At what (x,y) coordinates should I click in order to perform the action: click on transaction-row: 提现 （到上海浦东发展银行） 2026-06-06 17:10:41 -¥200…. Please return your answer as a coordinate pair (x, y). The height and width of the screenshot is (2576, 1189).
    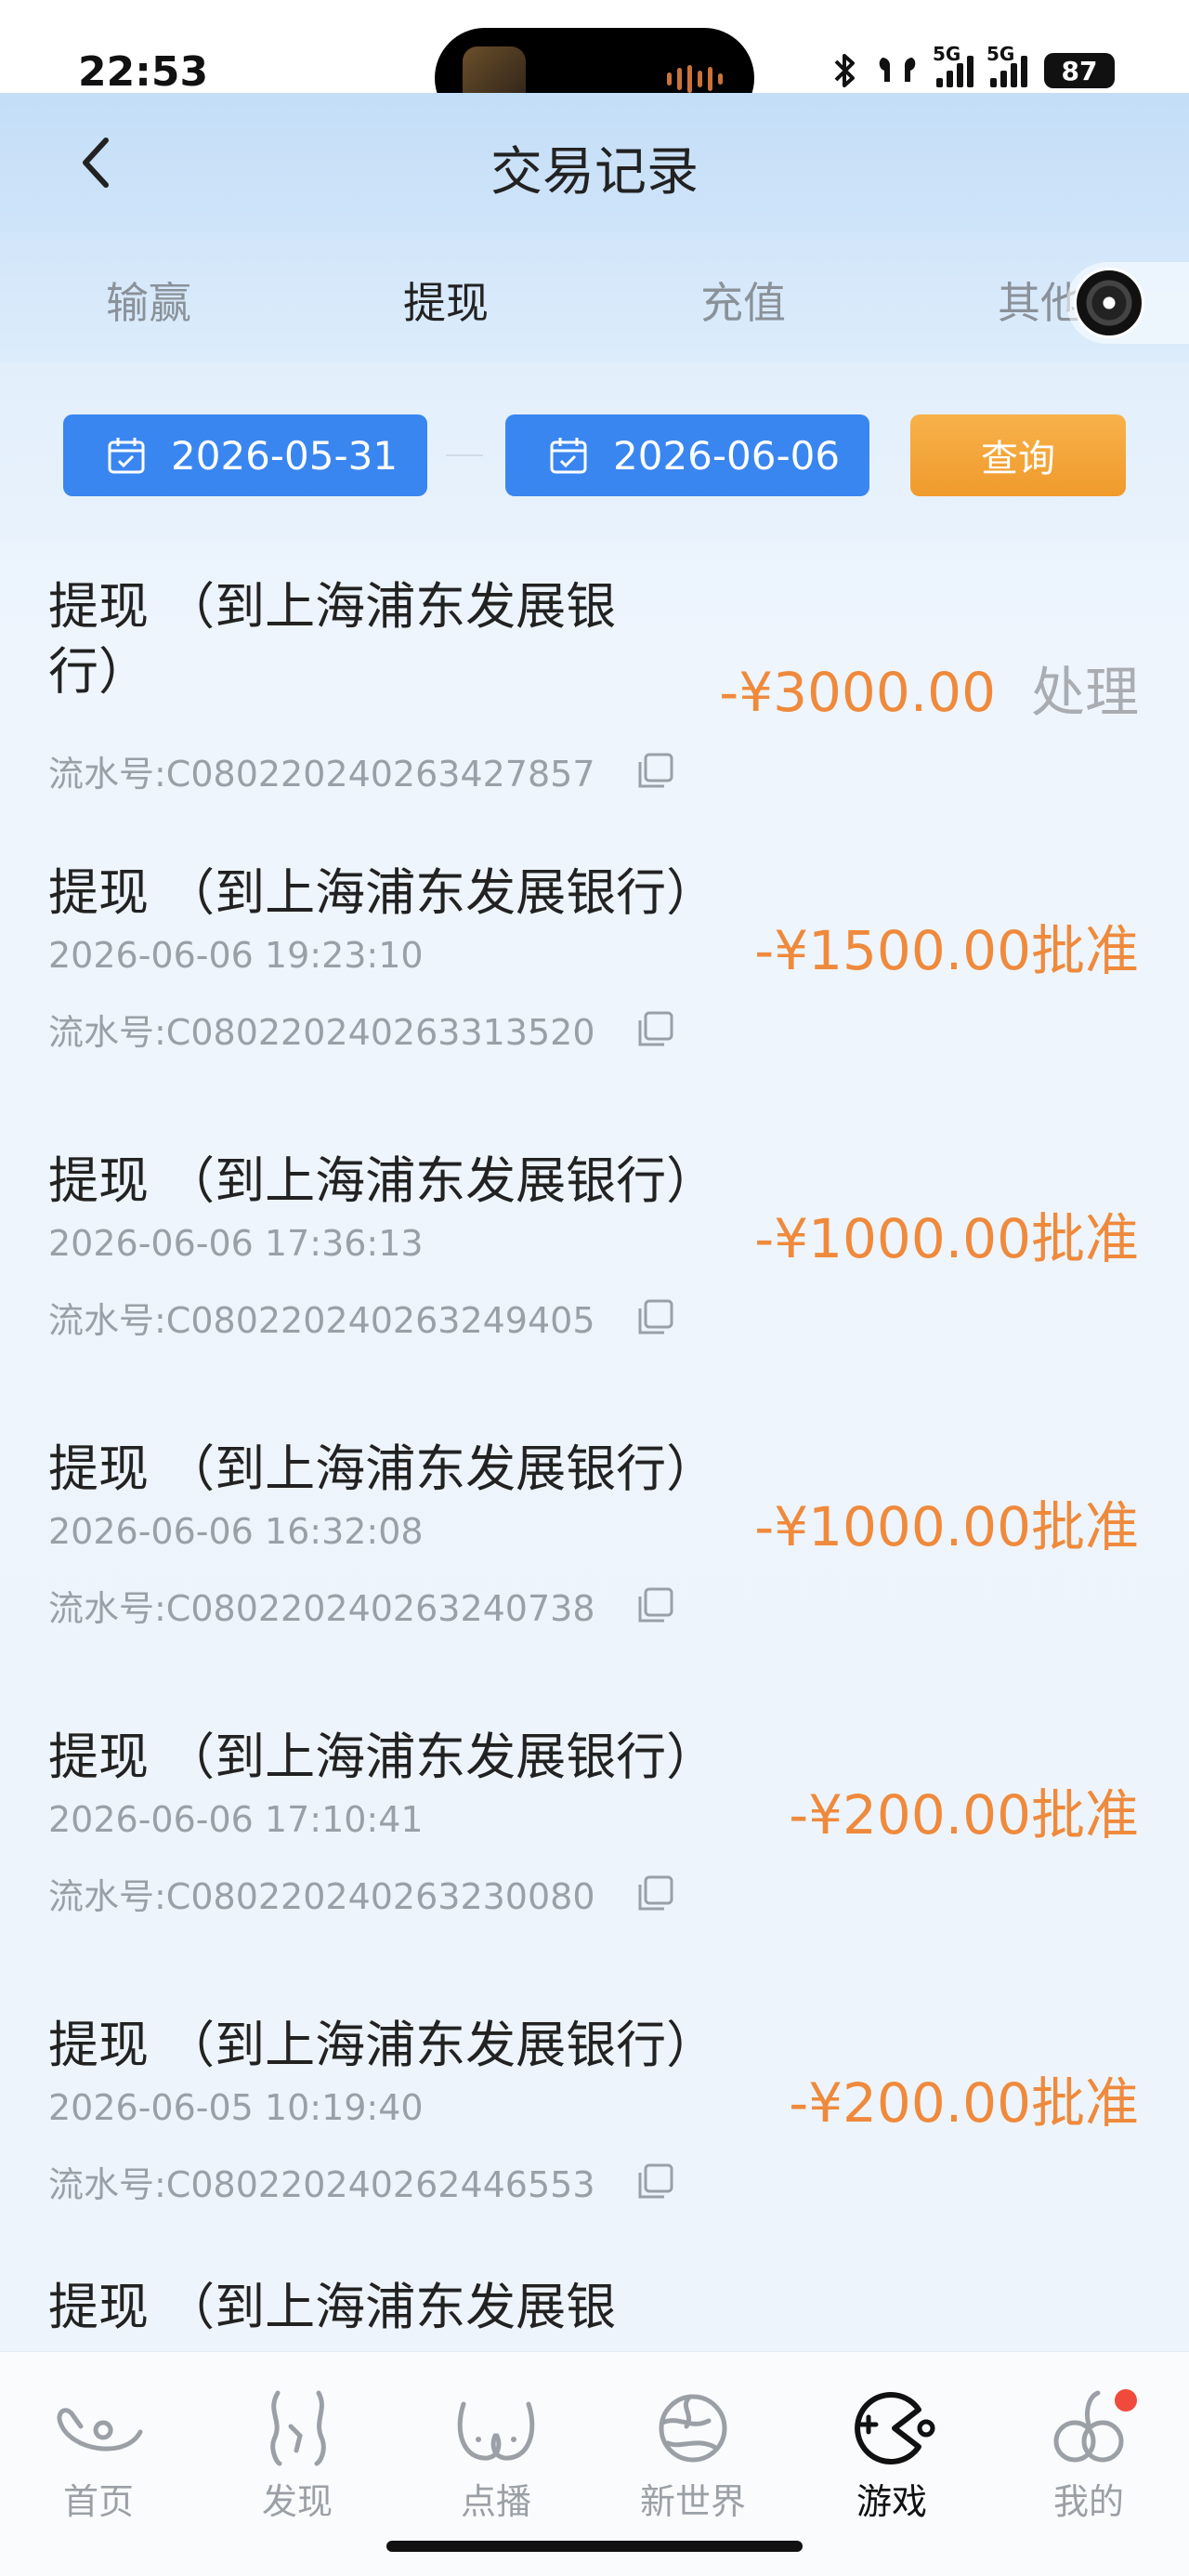
    Looking at the image, I should click on (594, 1835).